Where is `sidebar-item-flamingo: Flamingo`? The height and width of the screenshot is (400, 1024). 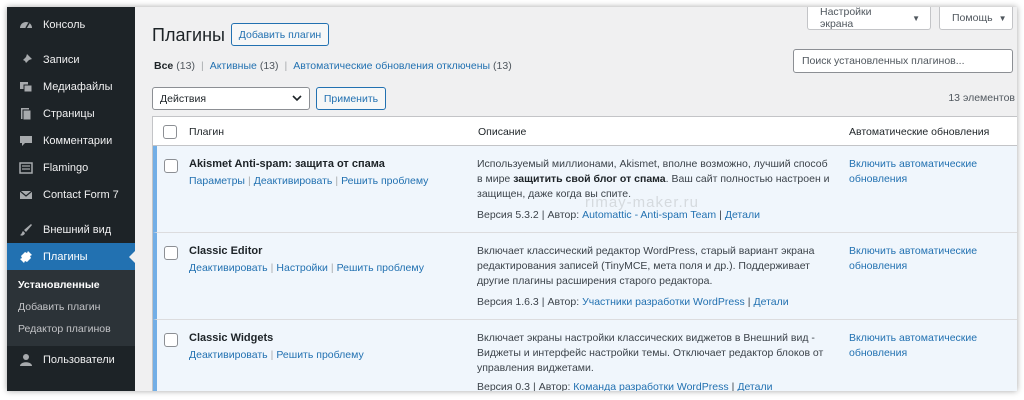 sidebar-item-flamingo: Flamingo is located at coordinates (71, 167).